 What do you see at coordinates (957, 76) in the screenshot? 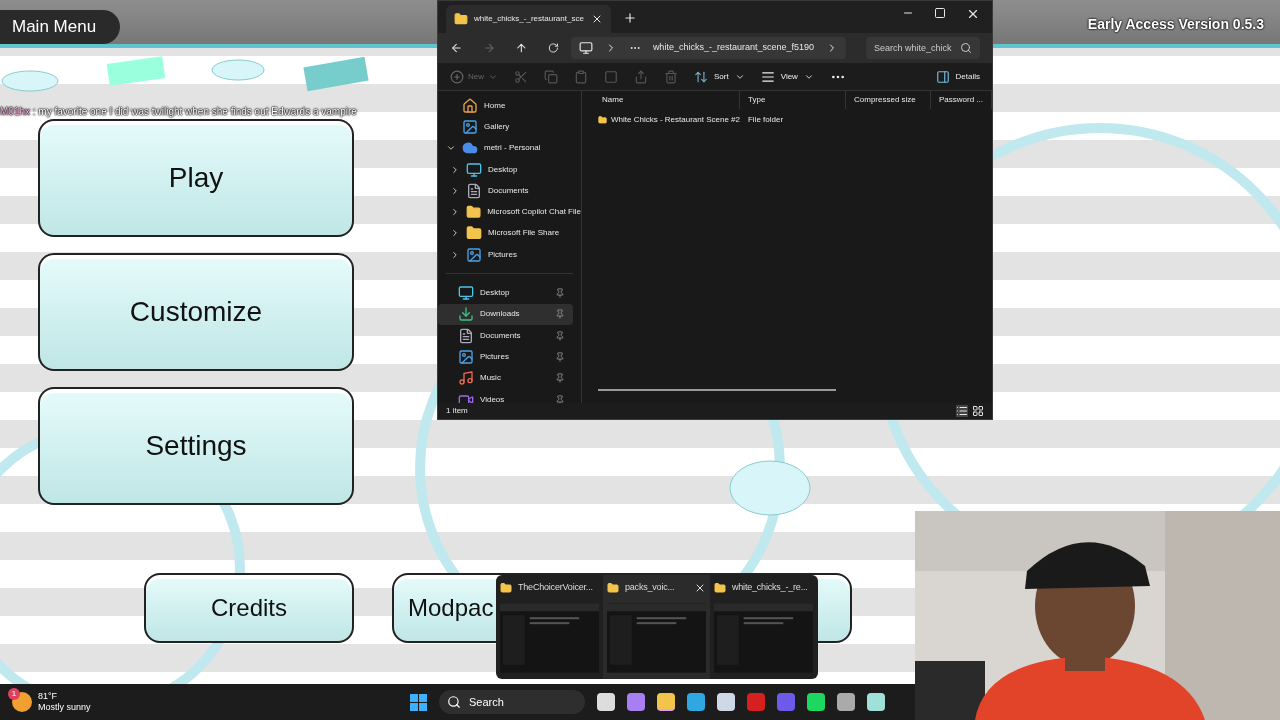
I see `details-button: Details` at bounding box center [957, 76].